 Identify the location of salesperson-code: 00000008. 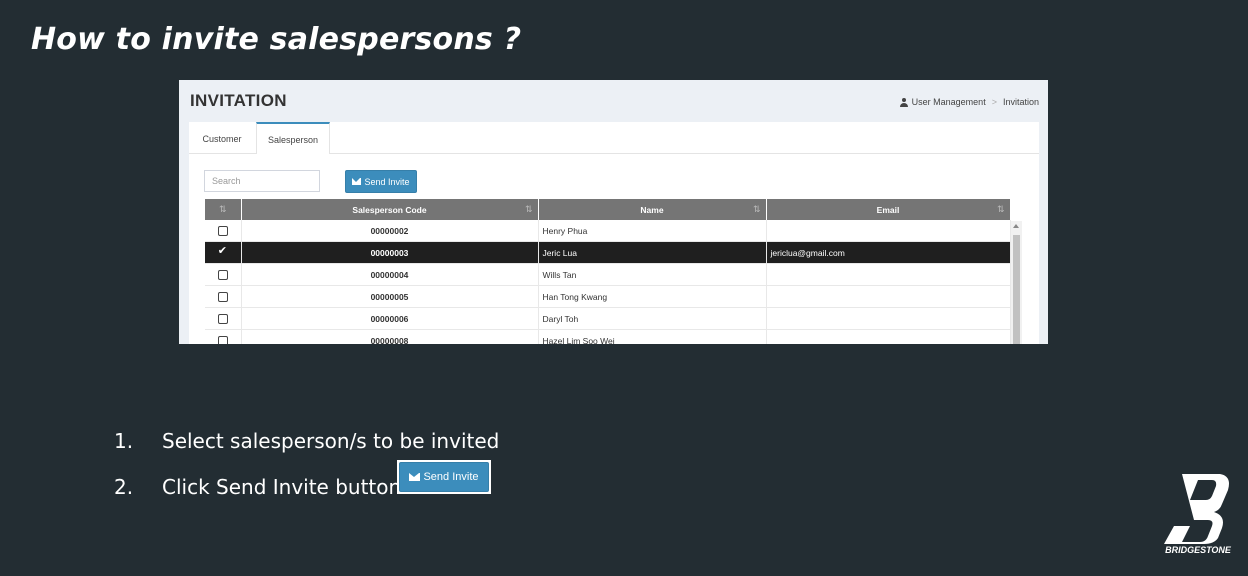
(390, 336).